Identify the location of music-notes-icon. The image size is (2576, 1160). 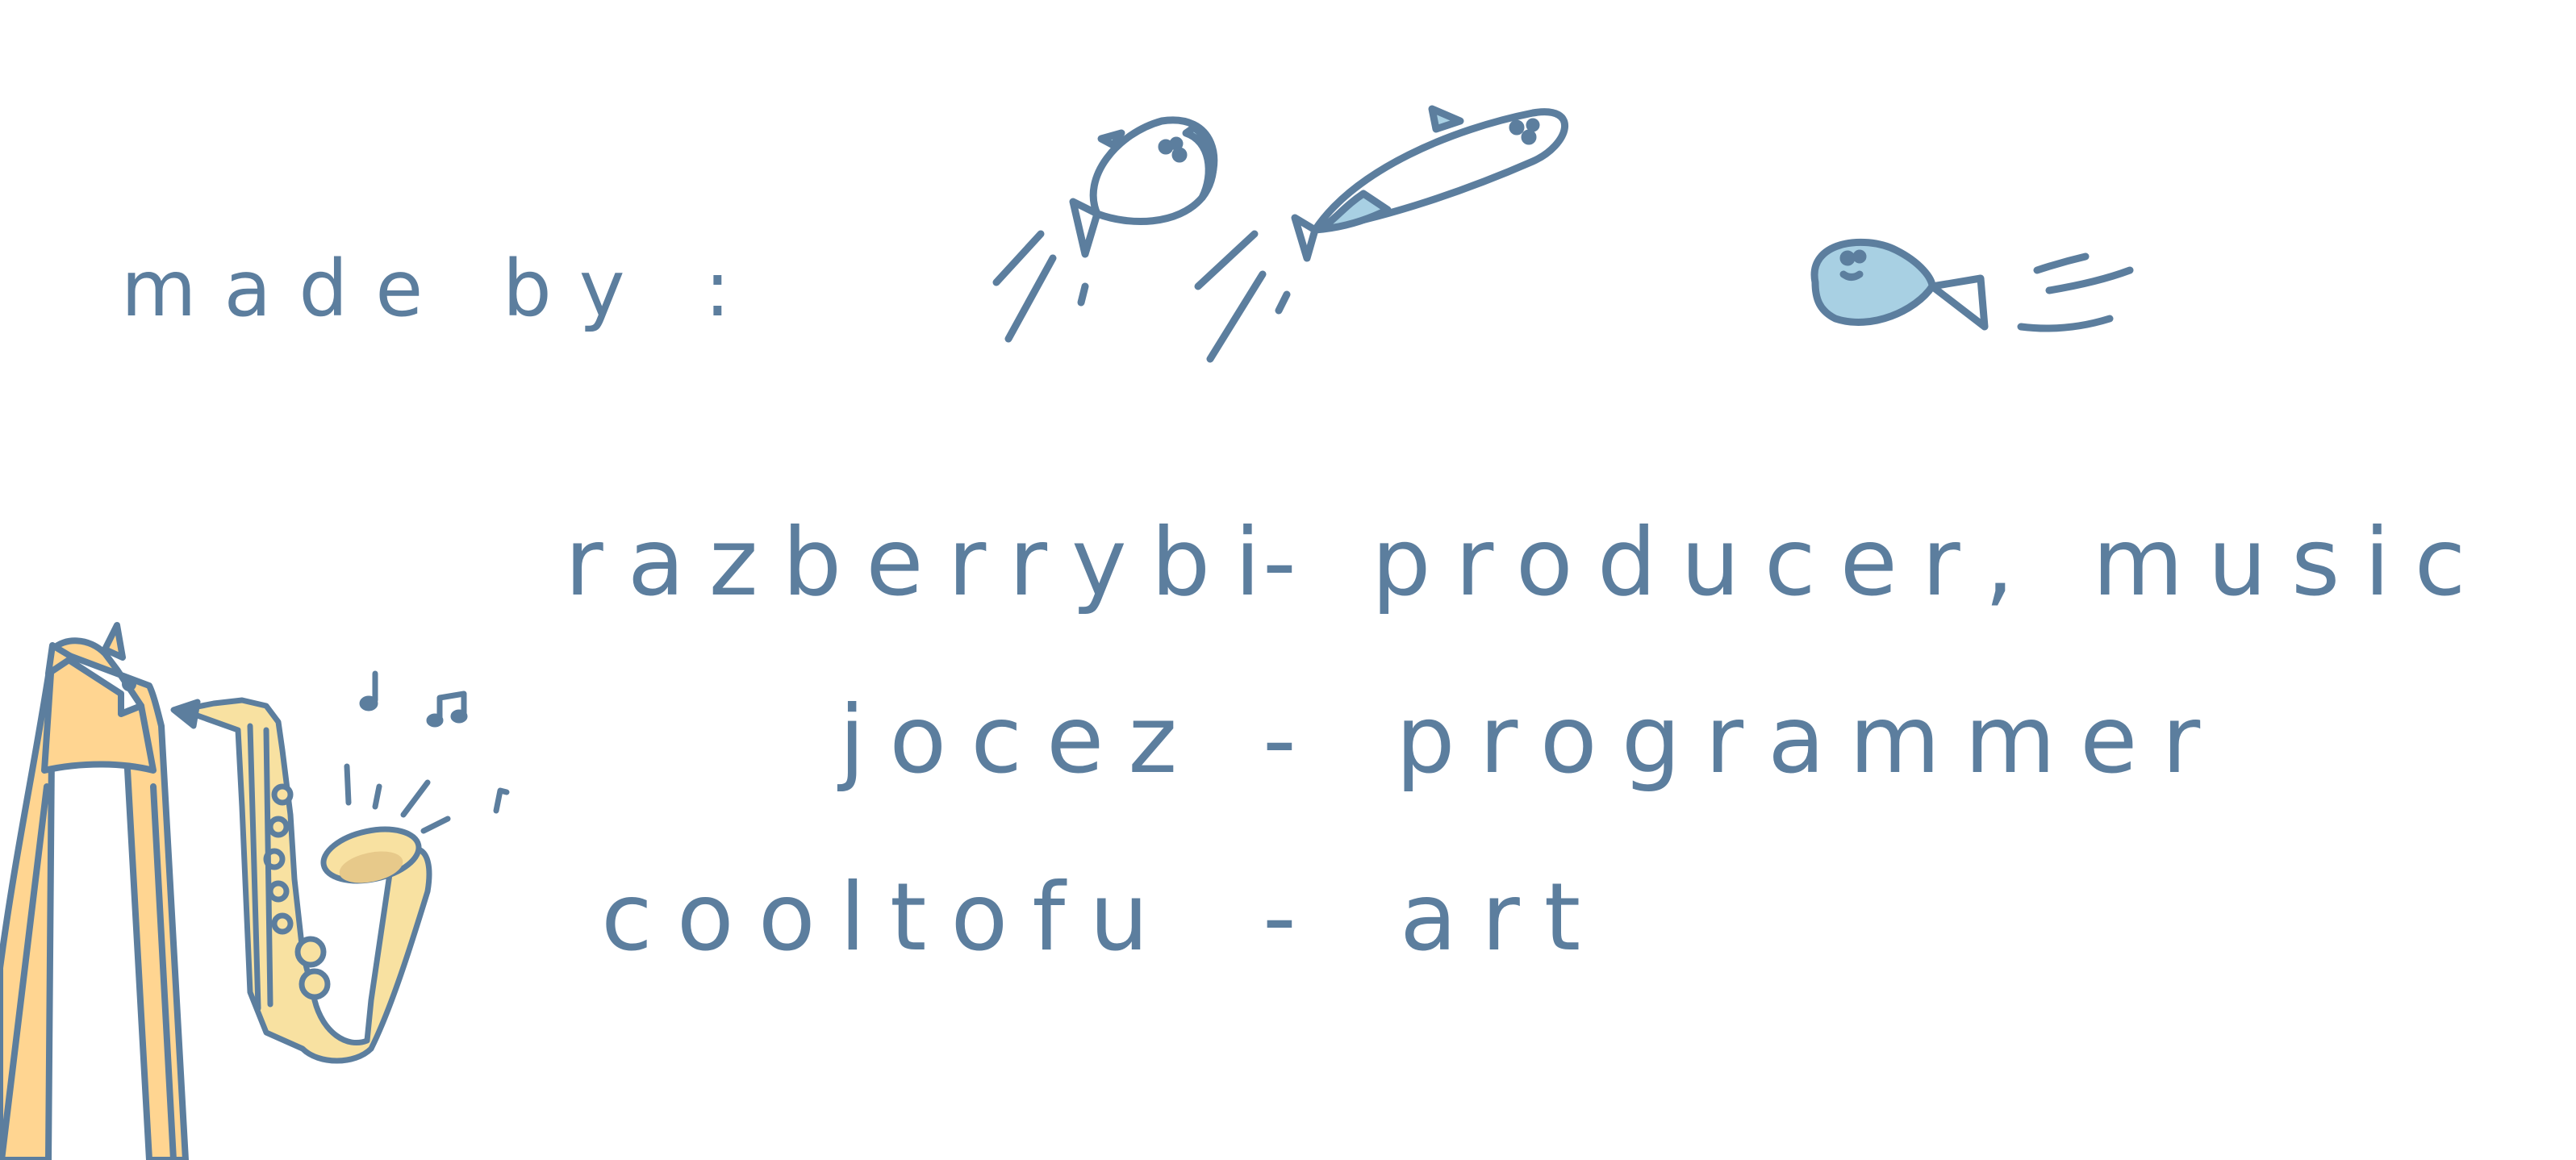
(427, 752).